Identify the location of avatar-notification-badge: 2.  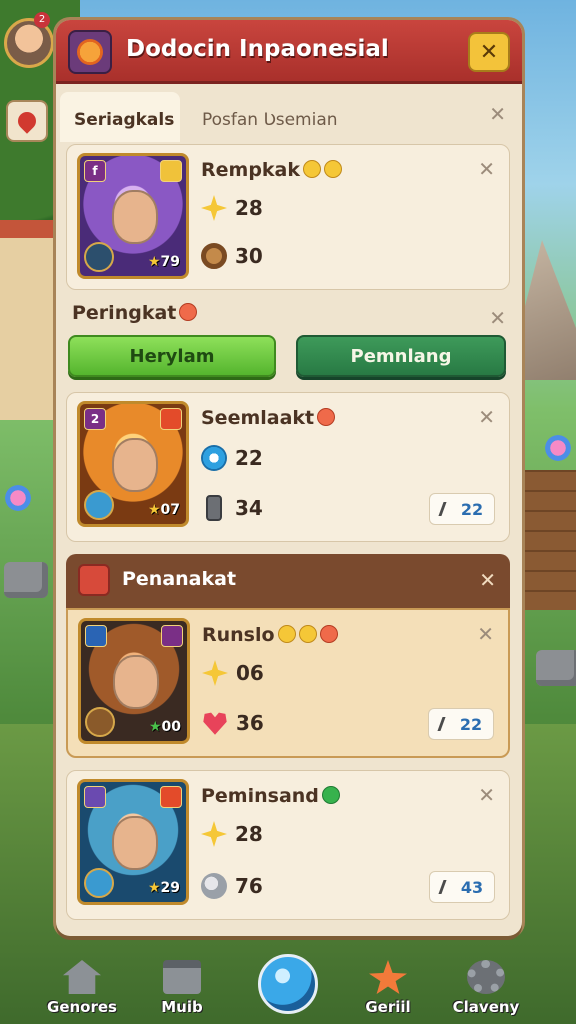
(42, 20).